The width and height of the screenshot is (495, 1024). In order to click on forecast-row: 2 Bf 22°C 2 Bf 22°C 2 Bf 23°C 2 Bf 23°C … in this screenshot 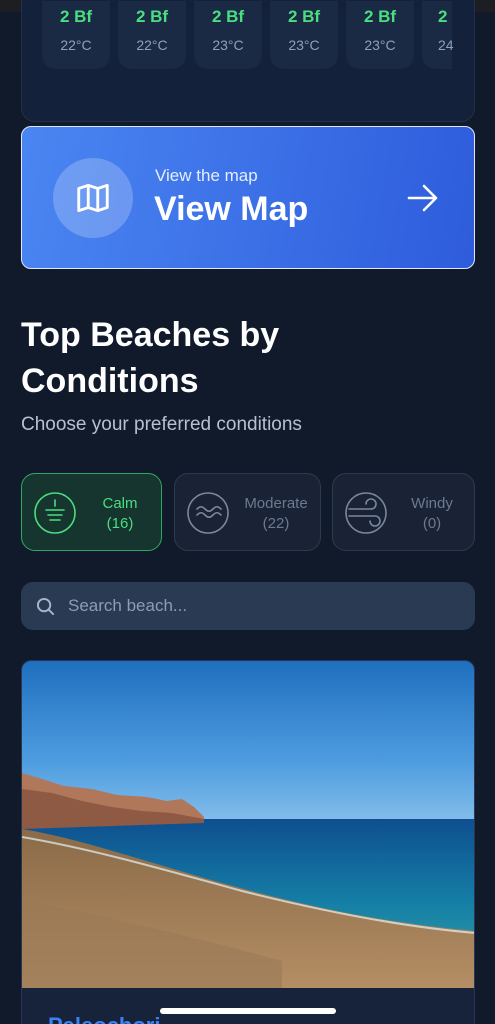, I will do `click(248, 35)`.